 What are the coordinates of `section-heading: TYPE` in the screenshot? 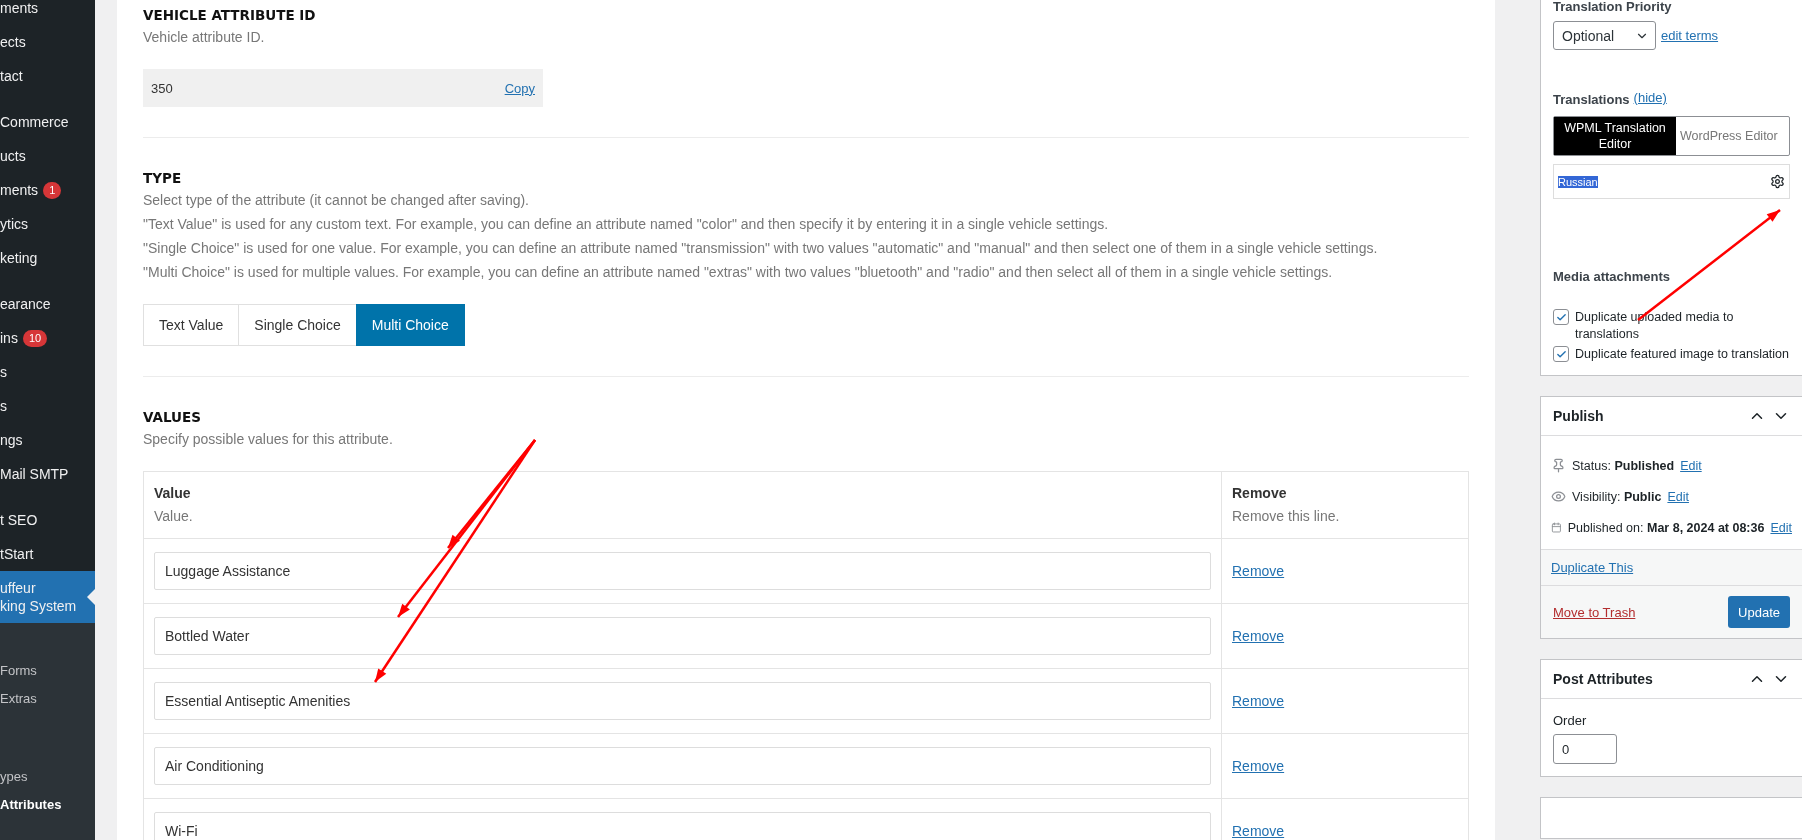 It's located at (163, 178).